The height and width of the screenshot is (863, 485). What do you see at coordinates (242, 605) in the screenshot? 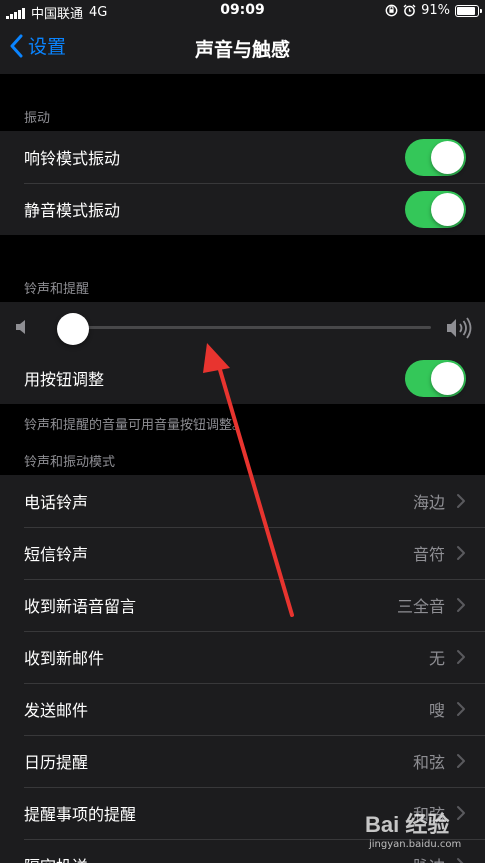
I see `row-new-voicemail: 收到新语音留言 三全音` at bounding box center [242, 605].